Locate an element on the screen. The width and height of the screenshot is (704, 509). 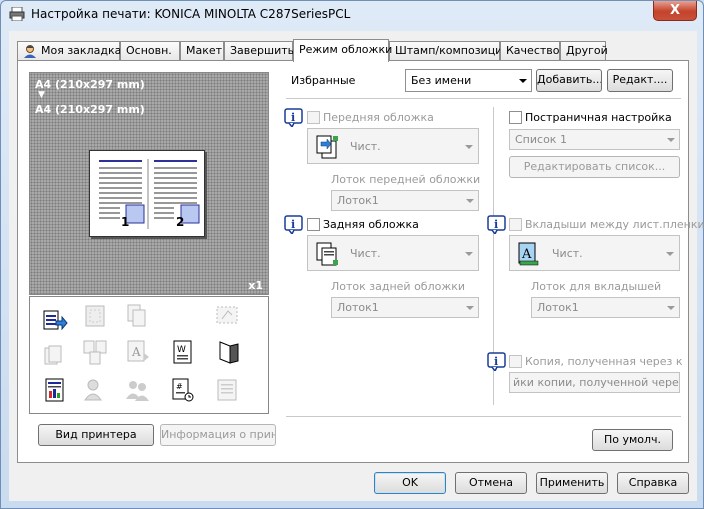
carbon-copy-label: Копия, полученная через копир is located at coordinates (604, 361).